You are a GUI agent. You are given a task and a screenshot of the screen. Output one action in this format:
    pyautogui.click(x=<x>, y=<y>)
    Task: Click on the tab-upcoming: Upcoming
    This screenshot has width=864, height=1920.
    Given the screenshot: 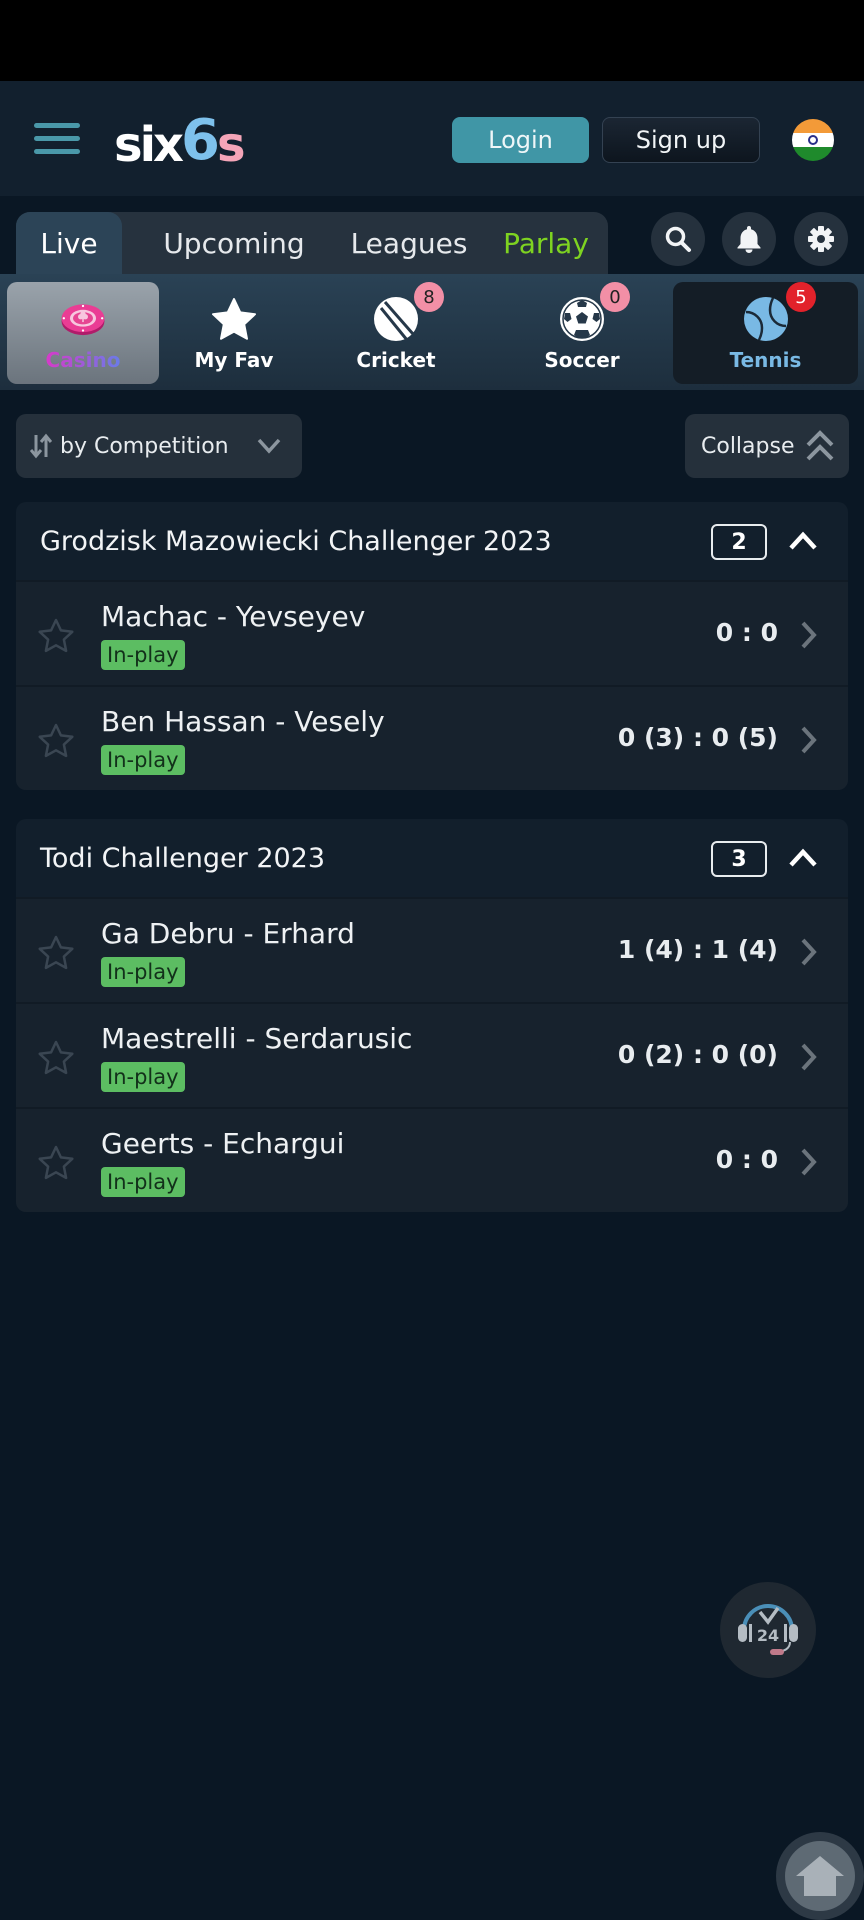 What is the action you would take?
    pyautogui.click(x=234, y=243)
    